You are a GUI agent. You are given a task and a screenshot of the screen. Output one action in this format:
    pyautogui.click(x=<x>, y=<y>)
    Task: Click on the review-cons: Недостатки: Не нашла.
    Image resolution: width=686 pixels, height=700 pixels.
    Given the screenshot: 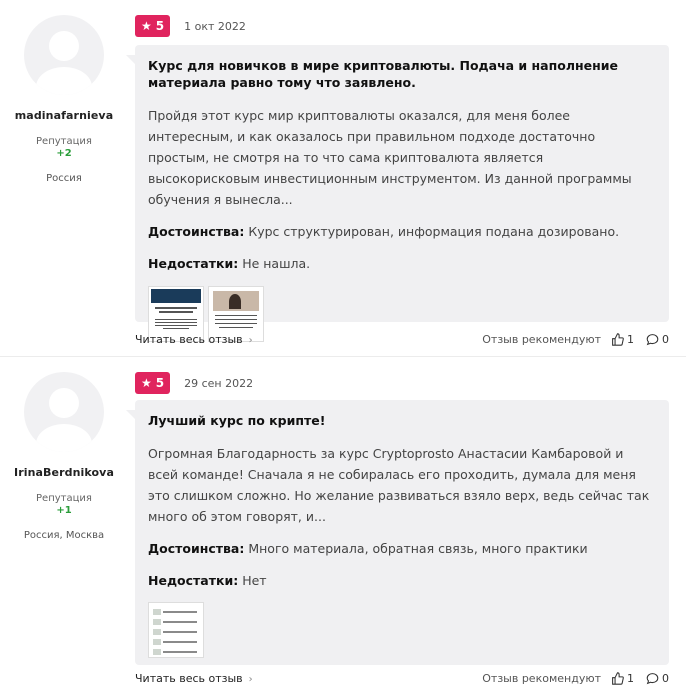 What is the action you would take?
    pyautogui.click(x=402, y=264)
    